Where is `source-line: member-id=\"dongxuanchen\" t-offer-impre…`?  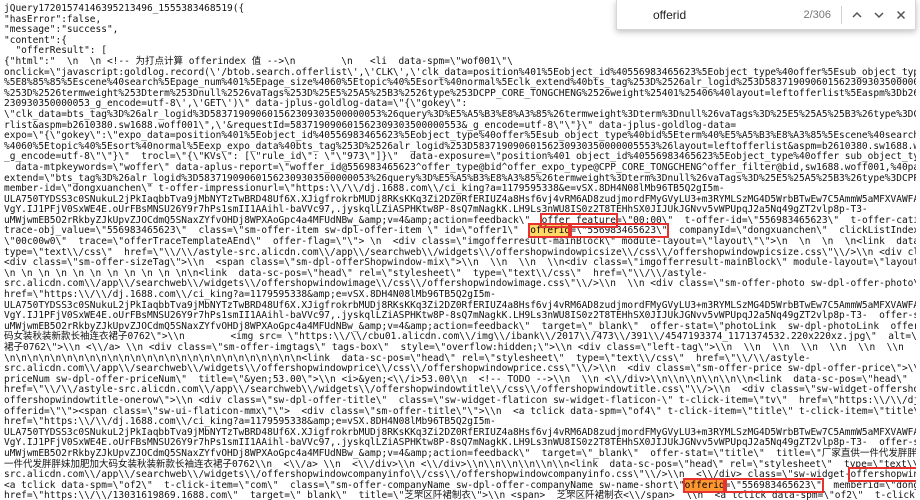
source-line: member-id=\"dongxuanchen\" t-offer-impre… is located at coordinates (364, 188).